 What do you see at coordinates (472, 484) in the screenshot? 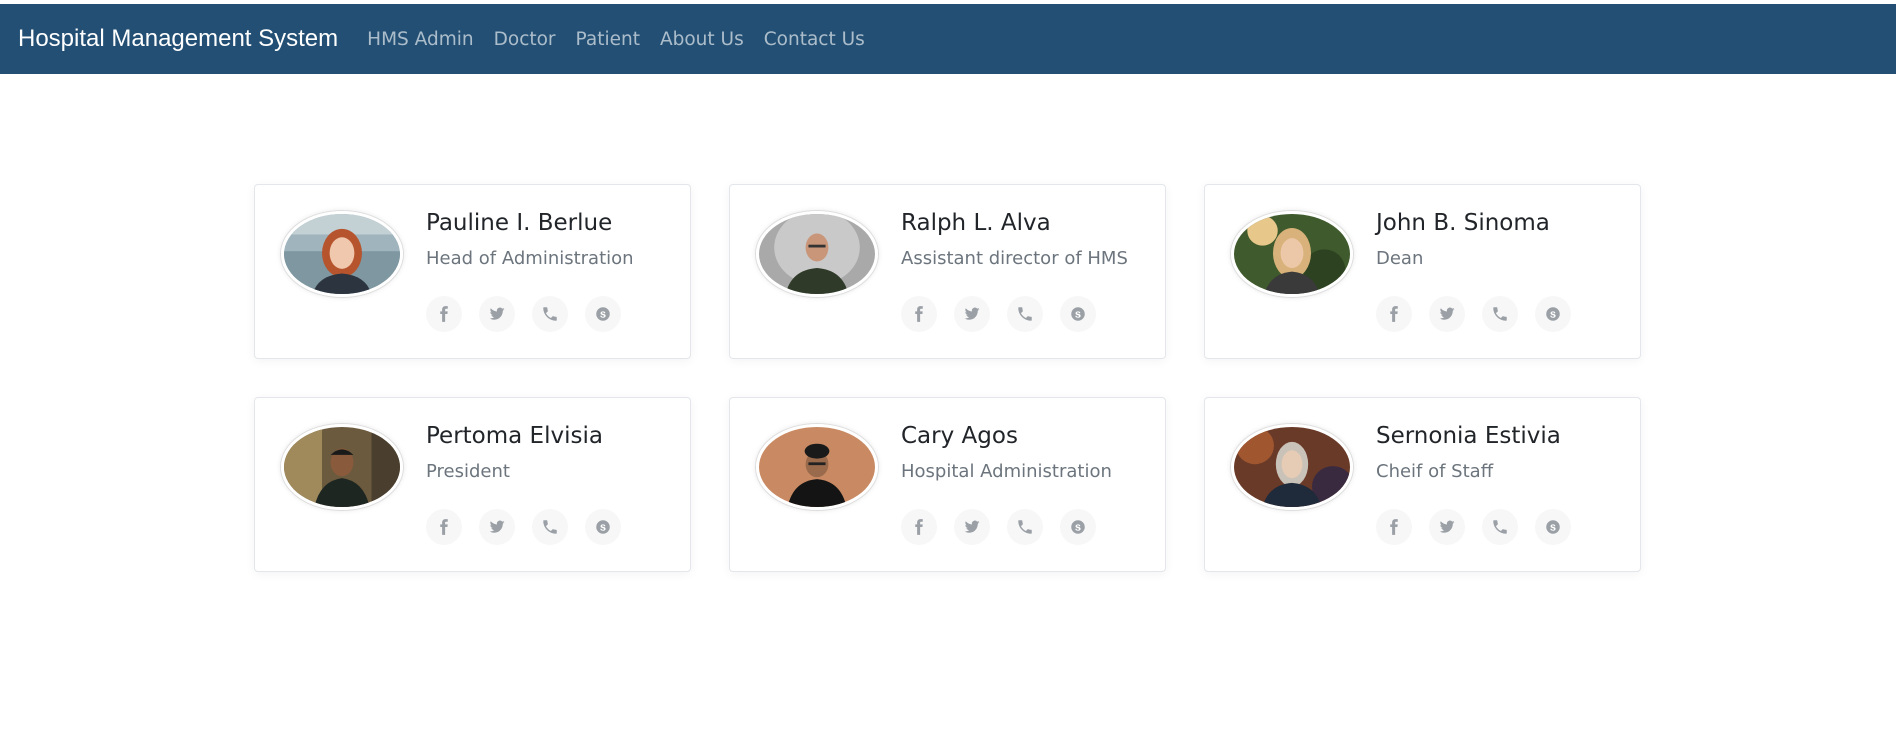
I see `staff-card: Pertoma Elvisia President` at bounding box center [472, 484].